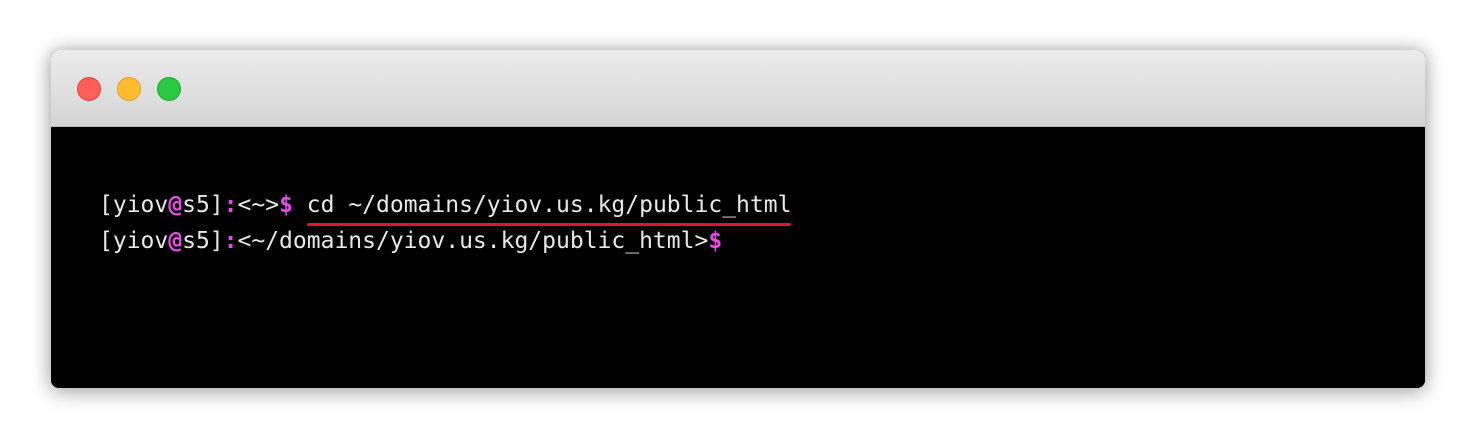  Describe the element at coordinates (549, 205) in the screenshot. I see `command-value: cd ~/domains/yiov.us.kg/public_html` at that location.